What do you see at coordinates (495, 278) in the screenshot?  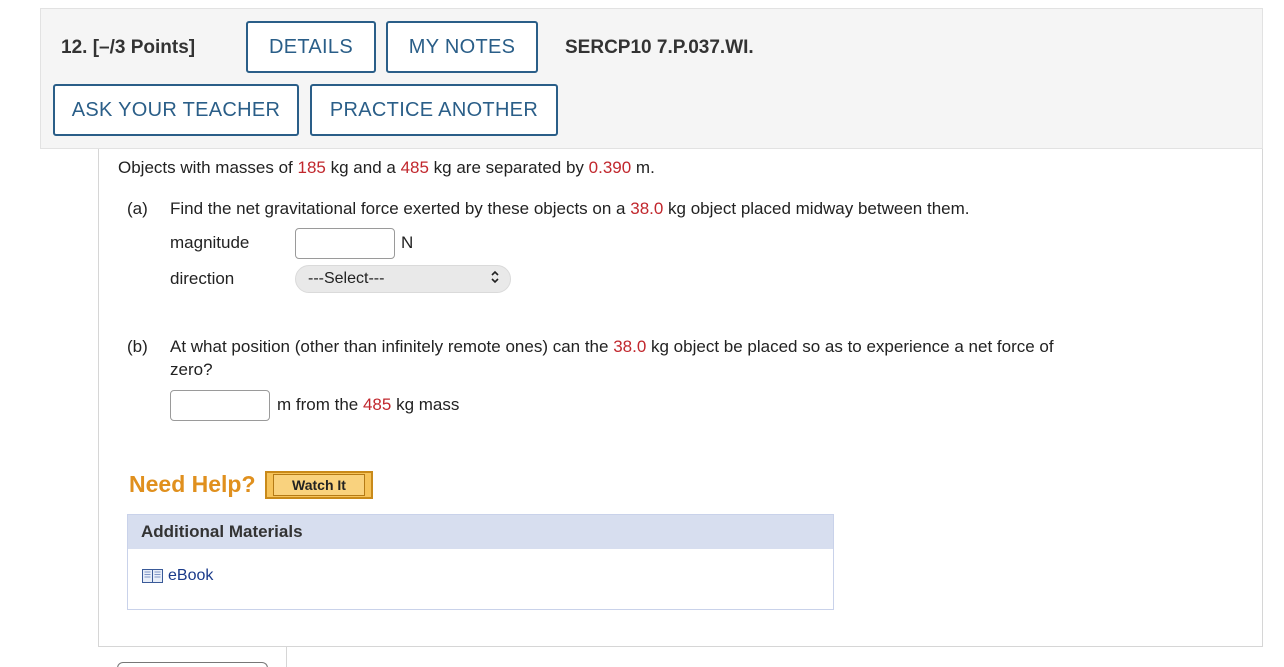 I see `chevron-up-down-icon` at bounding box center [495, 278].